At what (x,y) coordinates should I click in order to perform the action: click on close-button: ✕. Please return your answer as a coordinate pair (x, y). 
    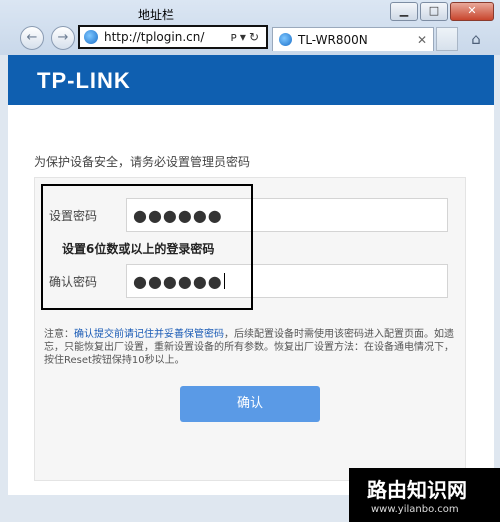
    Looking at the image, I should click on (472, 11).